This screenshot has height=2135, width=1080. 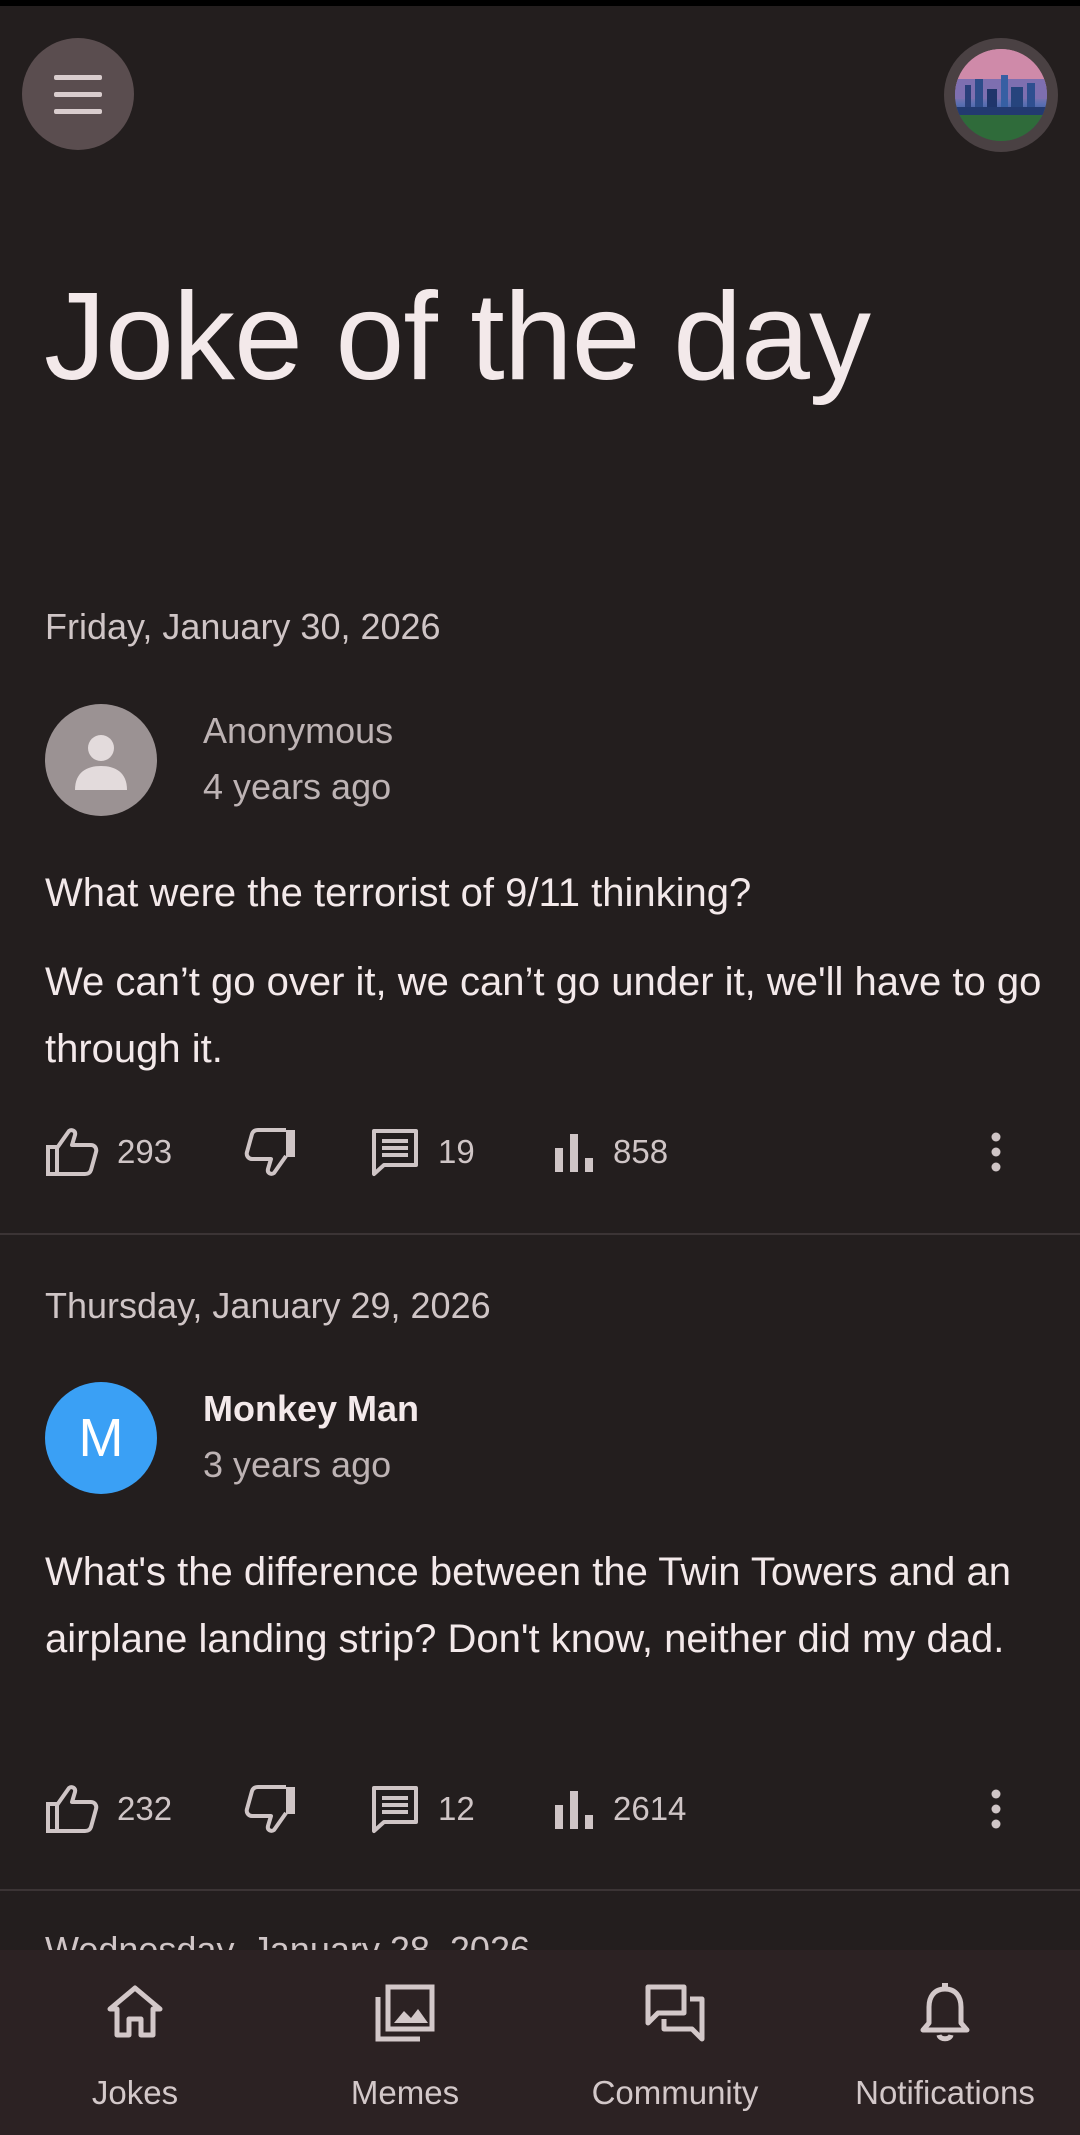 What do you see at coordinates (268, 1305) in the screenshot?
I see `post-date: Thursday, January 29, 2026` at bounding box center [268, 1305].